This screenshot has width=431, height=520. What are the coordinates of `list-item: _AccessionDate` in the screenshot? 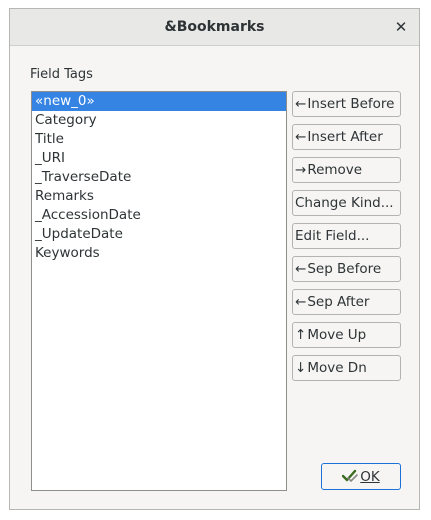 It's located at (159, 215).